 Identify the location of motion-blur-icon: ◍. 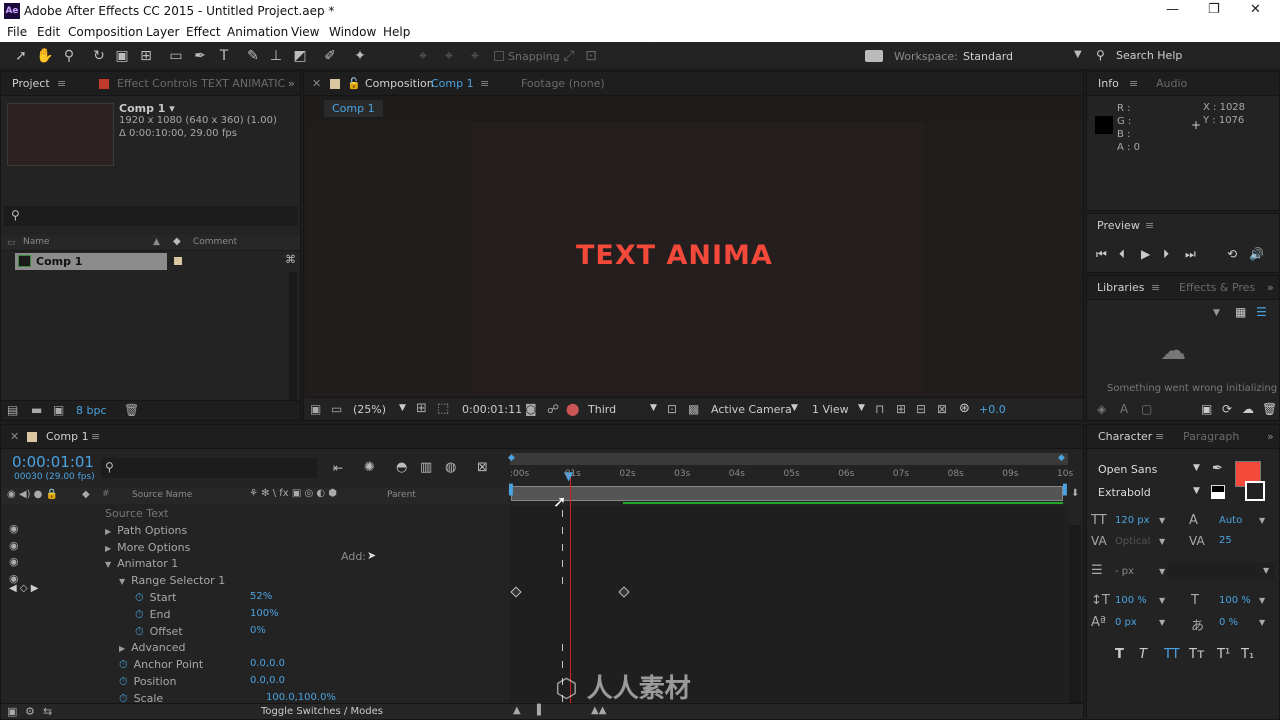
(450, 467).